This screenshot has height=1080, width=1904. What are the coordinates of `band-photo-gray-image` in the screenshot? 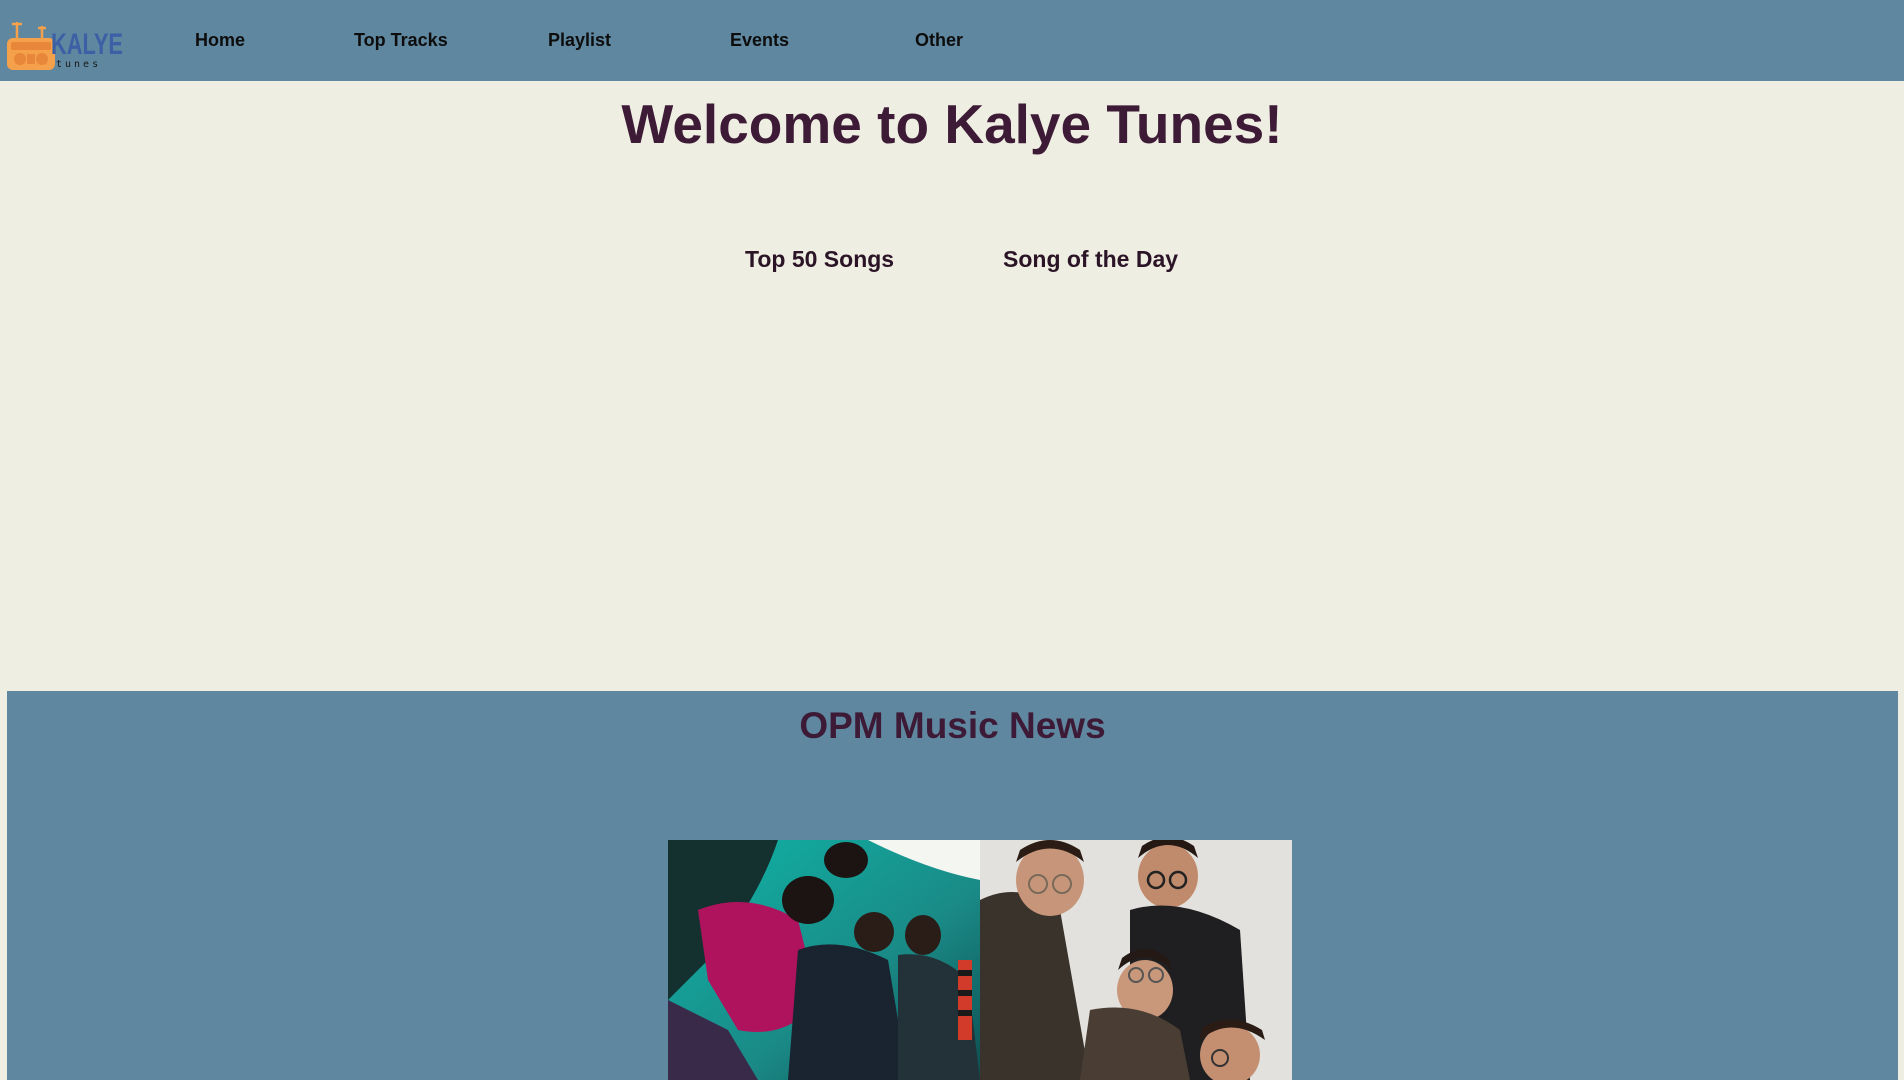 It's located at (1136, 960).